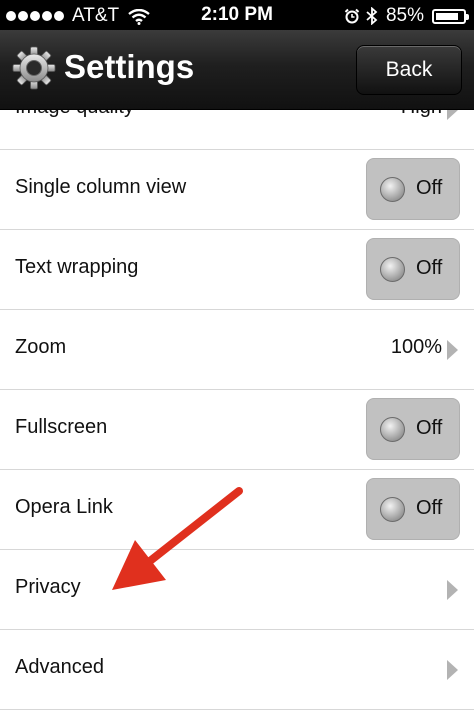 The width and height of the screenshot is (474, 711). Describe the element at coordinates (61, 427) in the screenshot. I see `setting-label: Fullscreen` at that location.